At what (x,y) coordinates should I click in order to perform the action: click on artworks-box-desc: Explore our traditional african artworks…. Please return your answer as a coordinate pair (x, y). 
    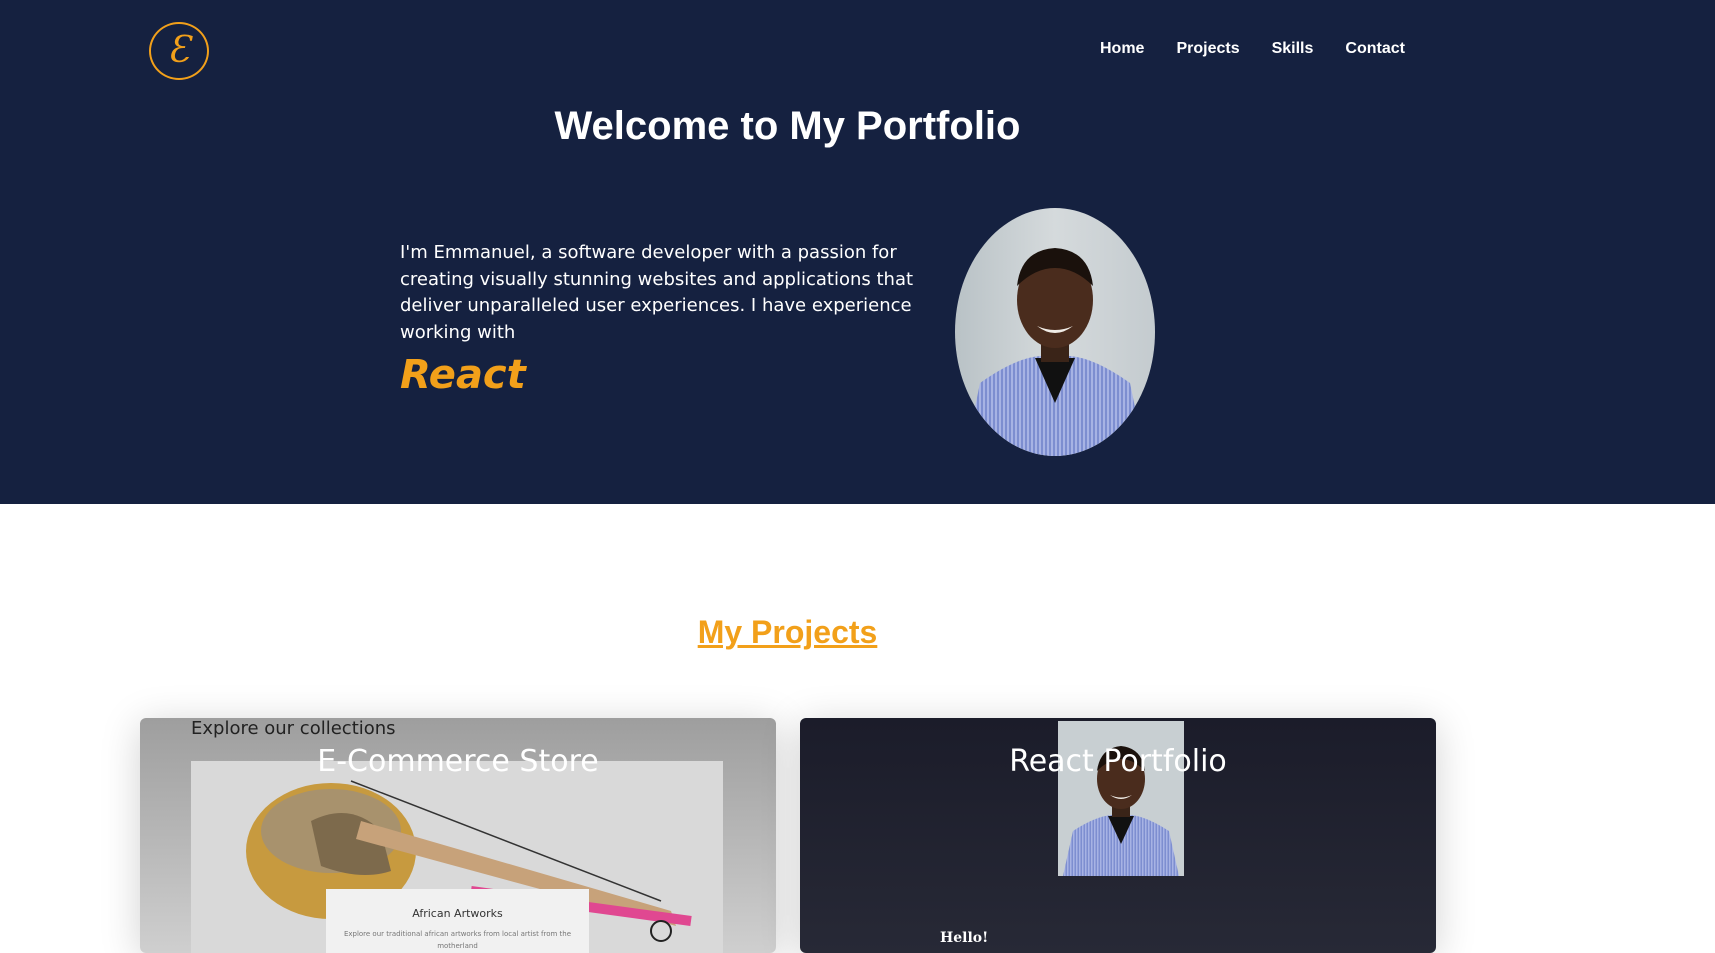
    Looking at the image, I should click on (457, 940).